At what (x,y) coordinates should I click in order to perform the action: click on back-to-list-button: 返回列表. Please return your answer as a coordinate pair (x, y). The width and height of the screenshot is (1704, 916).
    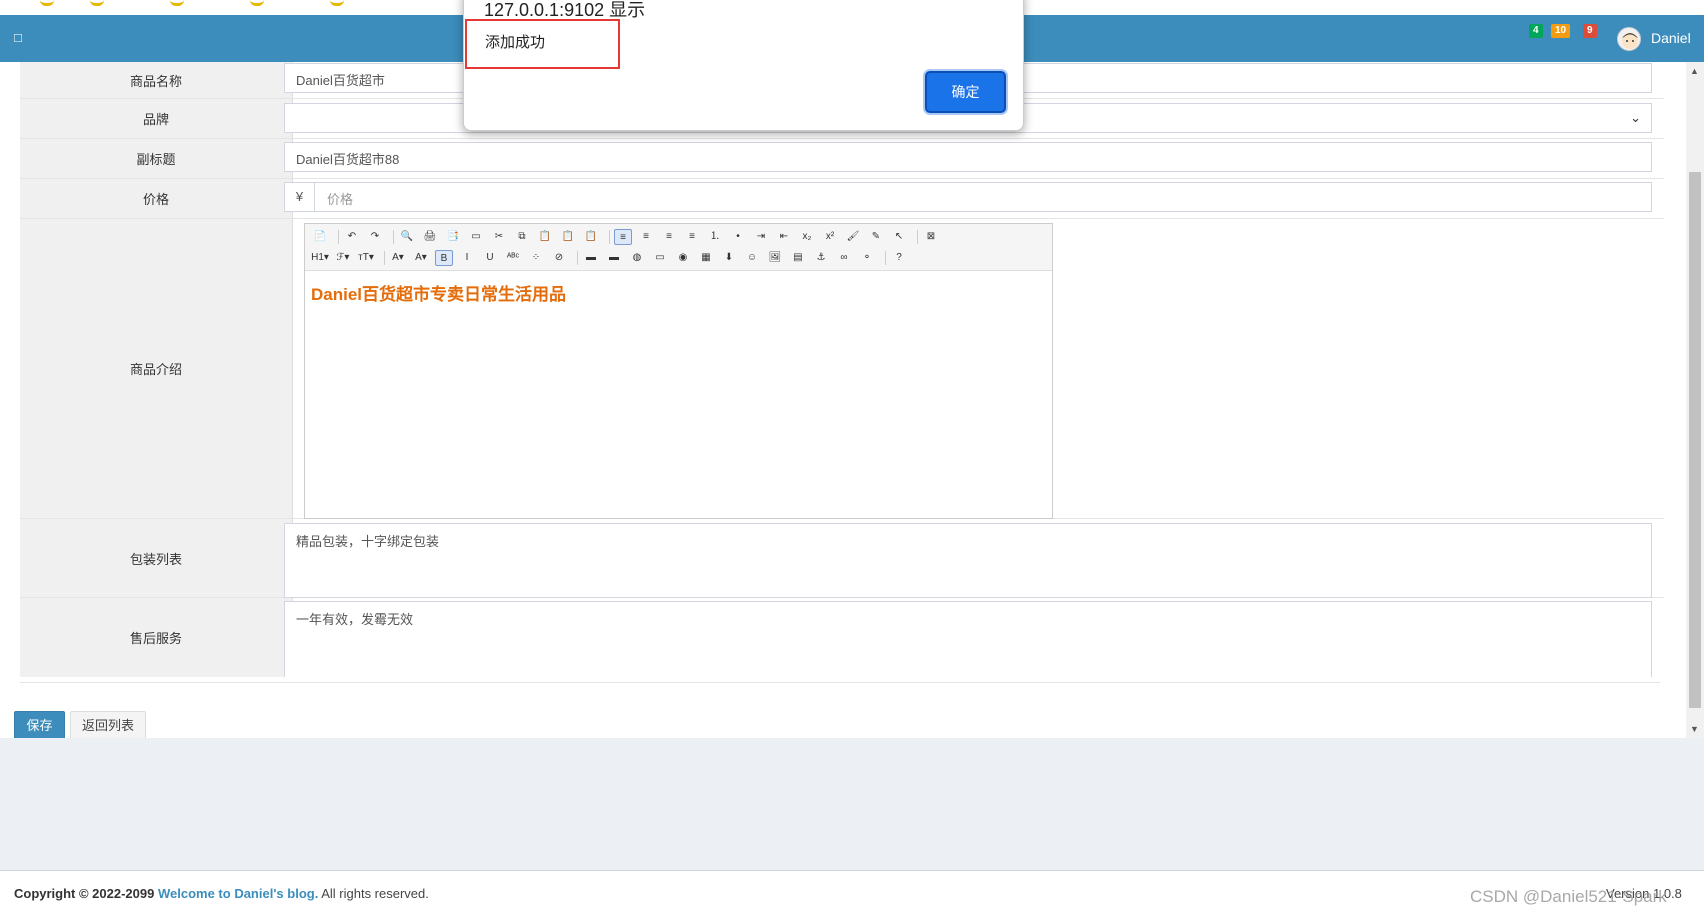
    Looking at the image, I should click on (108, 725).